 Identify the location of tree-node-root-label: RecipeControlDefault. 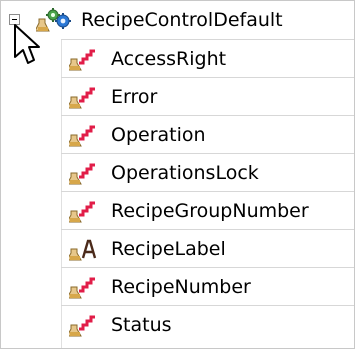
(182, 20).